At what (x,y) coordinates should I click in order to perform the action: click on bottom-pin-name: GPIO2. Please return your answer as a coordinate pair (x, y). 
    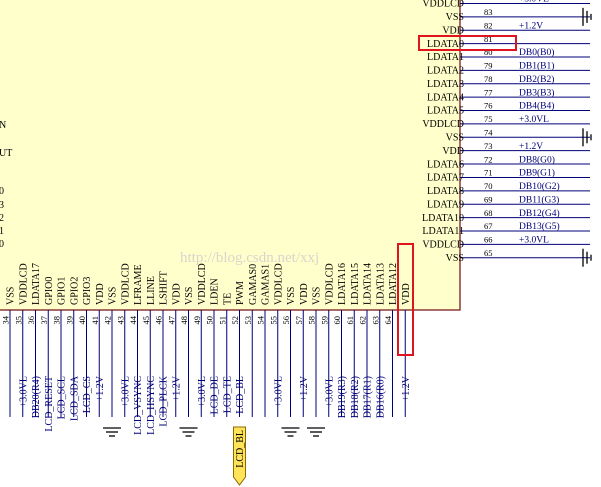
    Looking at the image, I should click on (74, 291).